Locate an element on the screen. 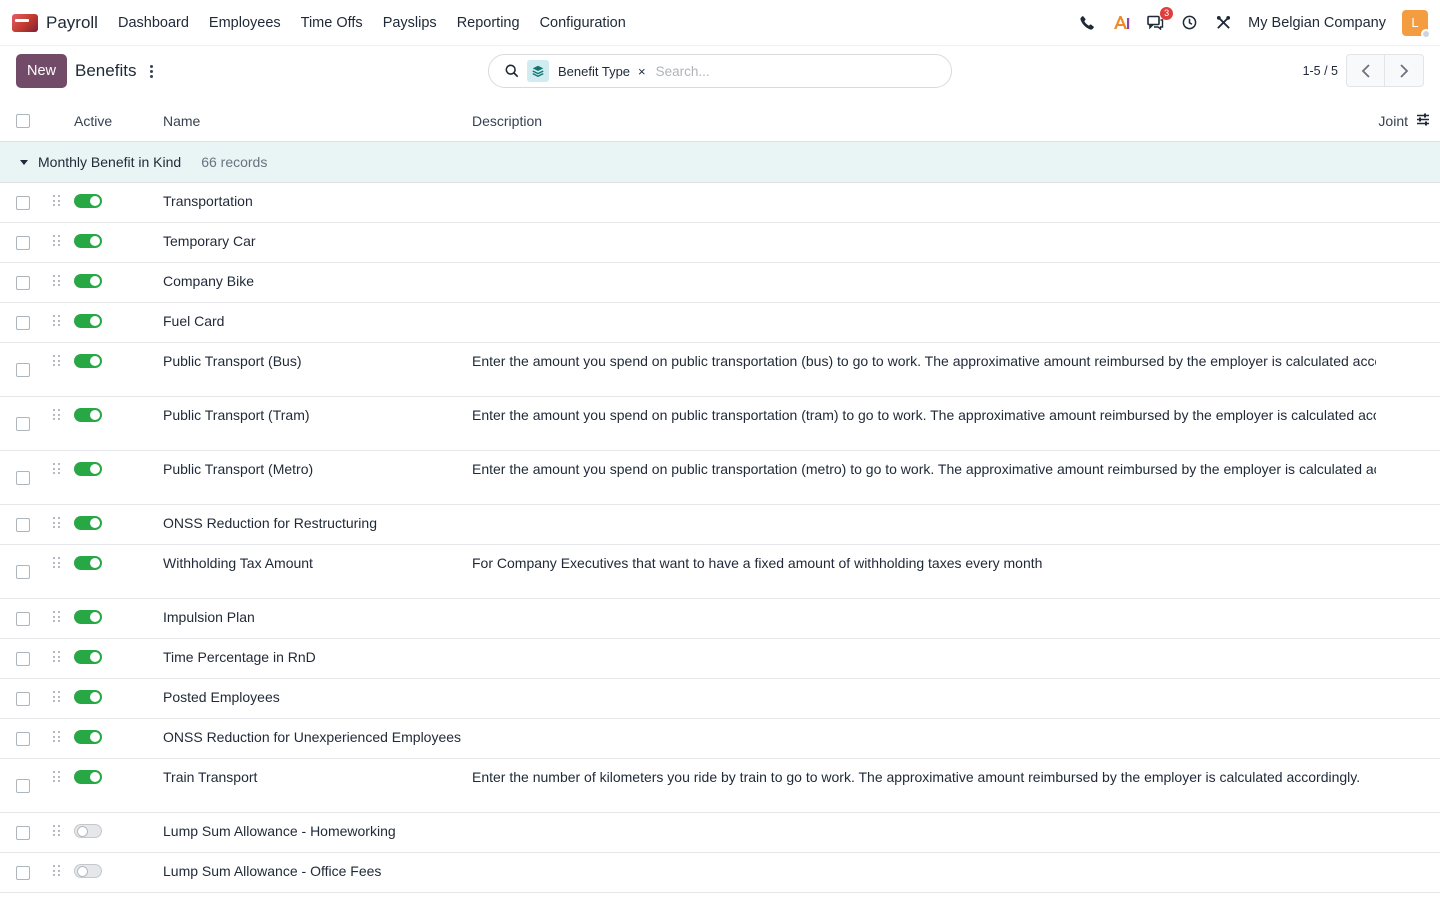 The width and height of the screenshot is (1440, 900). column-header-active: Active is located at coordinates (93, 121).